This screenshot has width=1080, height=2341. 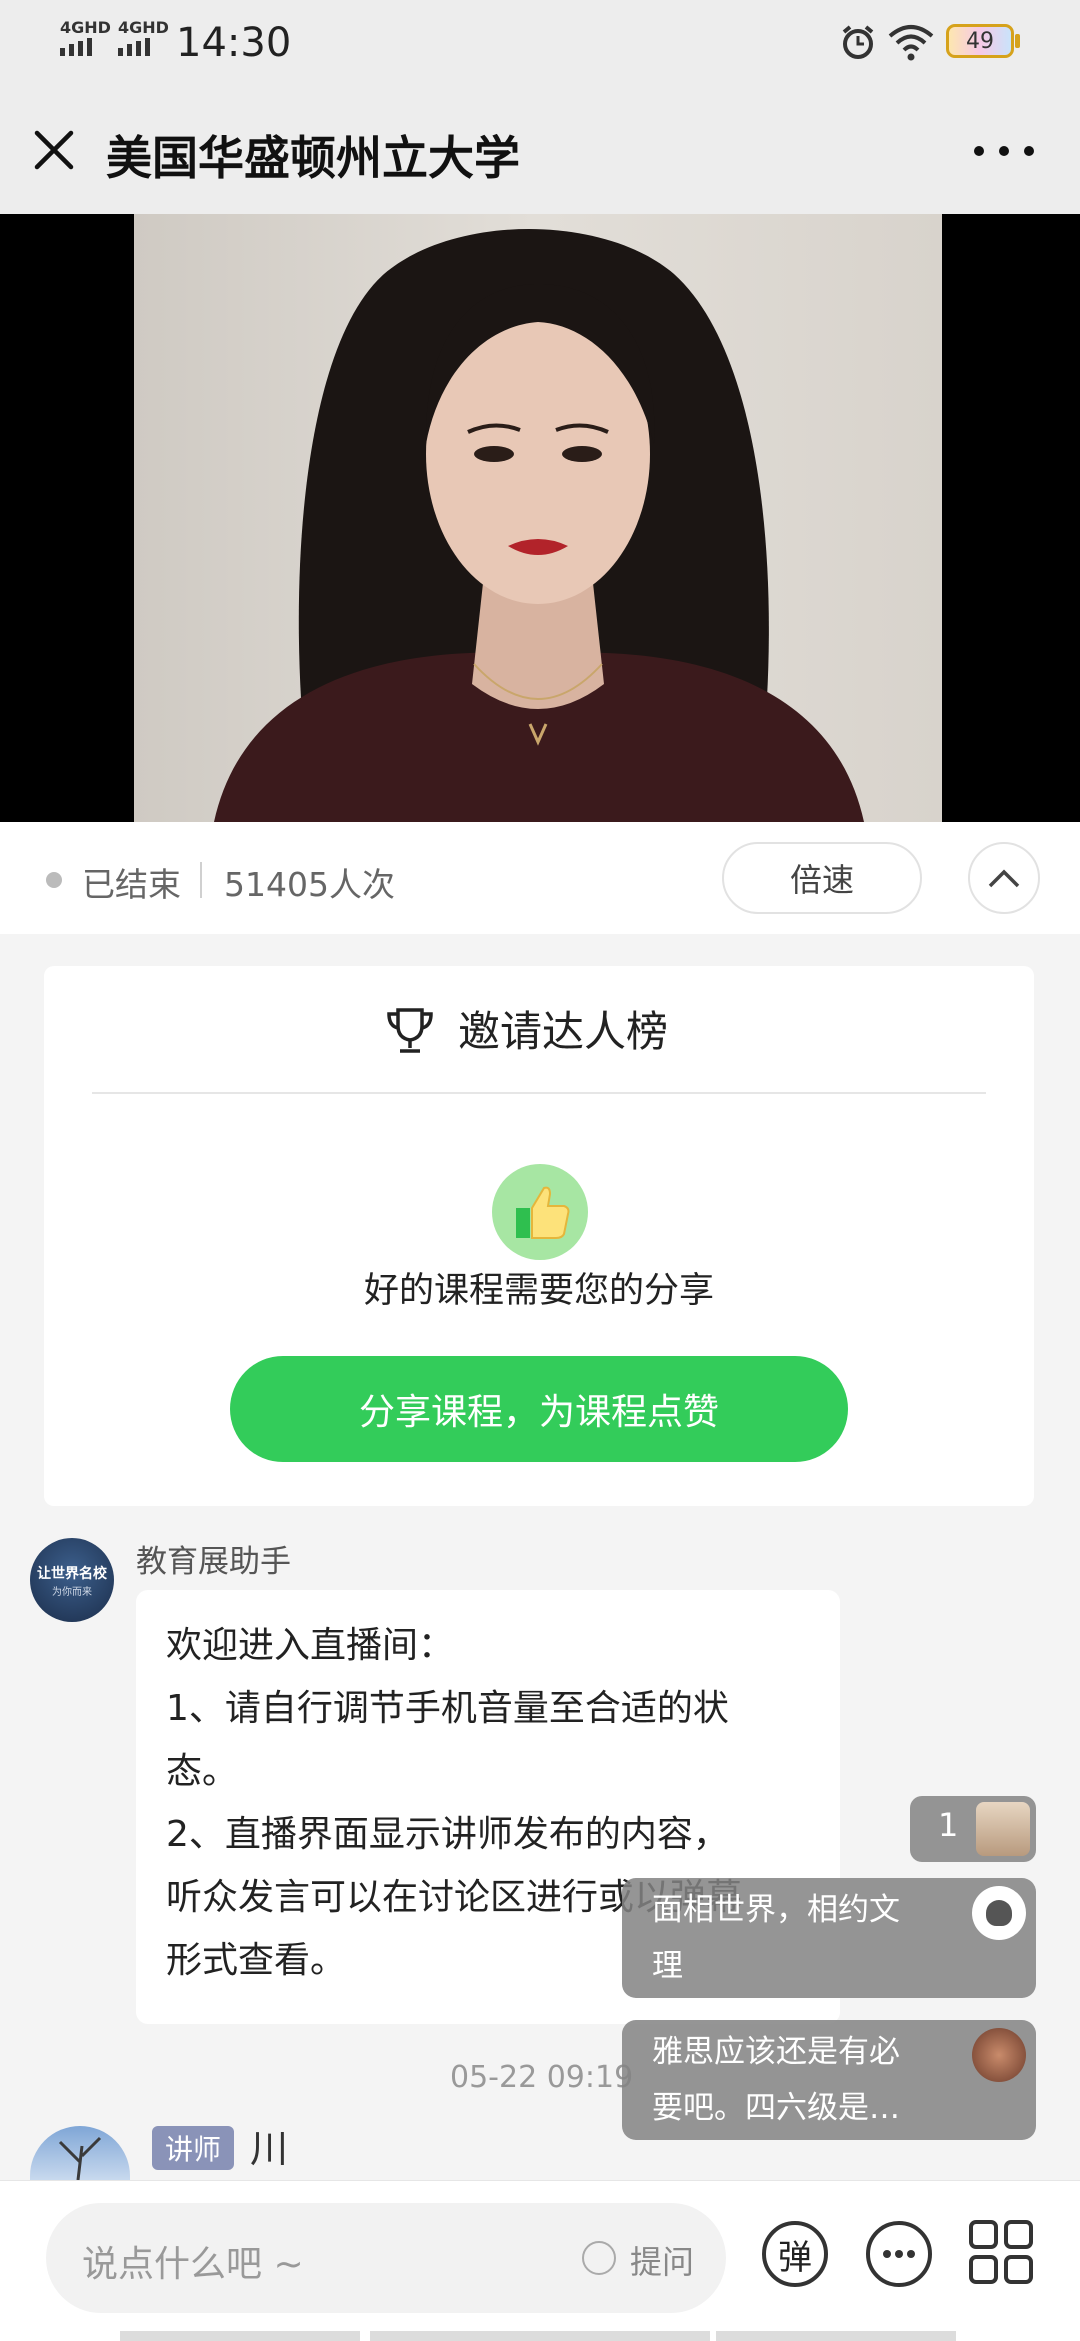 I want to click on title-bar: 美国华盛顿州立大学, so click(x=540, y=149).